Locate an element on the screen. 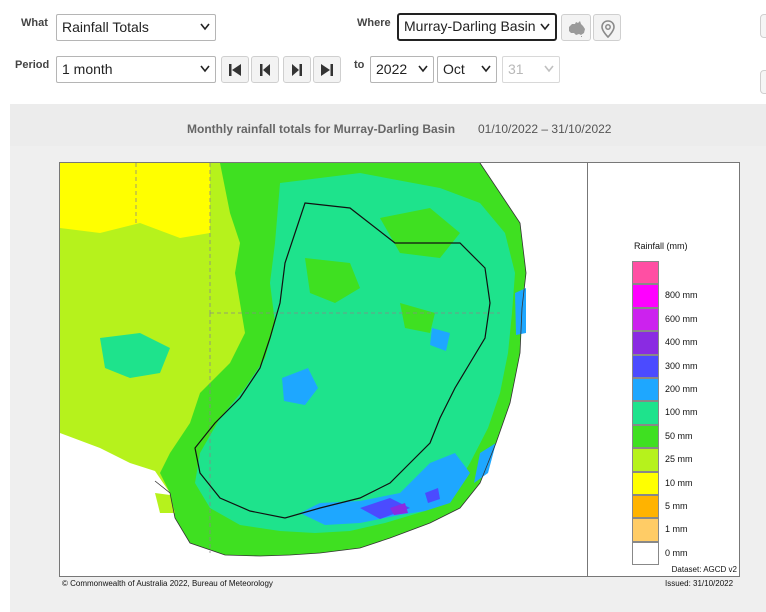 The height and width of the screenshot is (612, 766). side-button-bottom is located at coordinates (763, 82).